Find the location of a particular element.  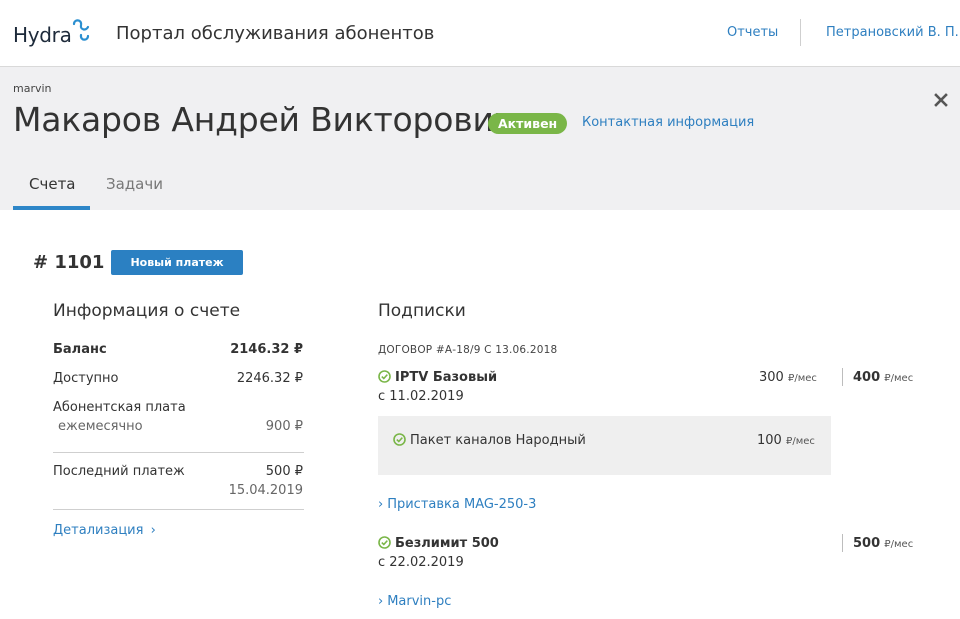

subscription-price-unit: ₽/мес is located at coordinates (802, 378).